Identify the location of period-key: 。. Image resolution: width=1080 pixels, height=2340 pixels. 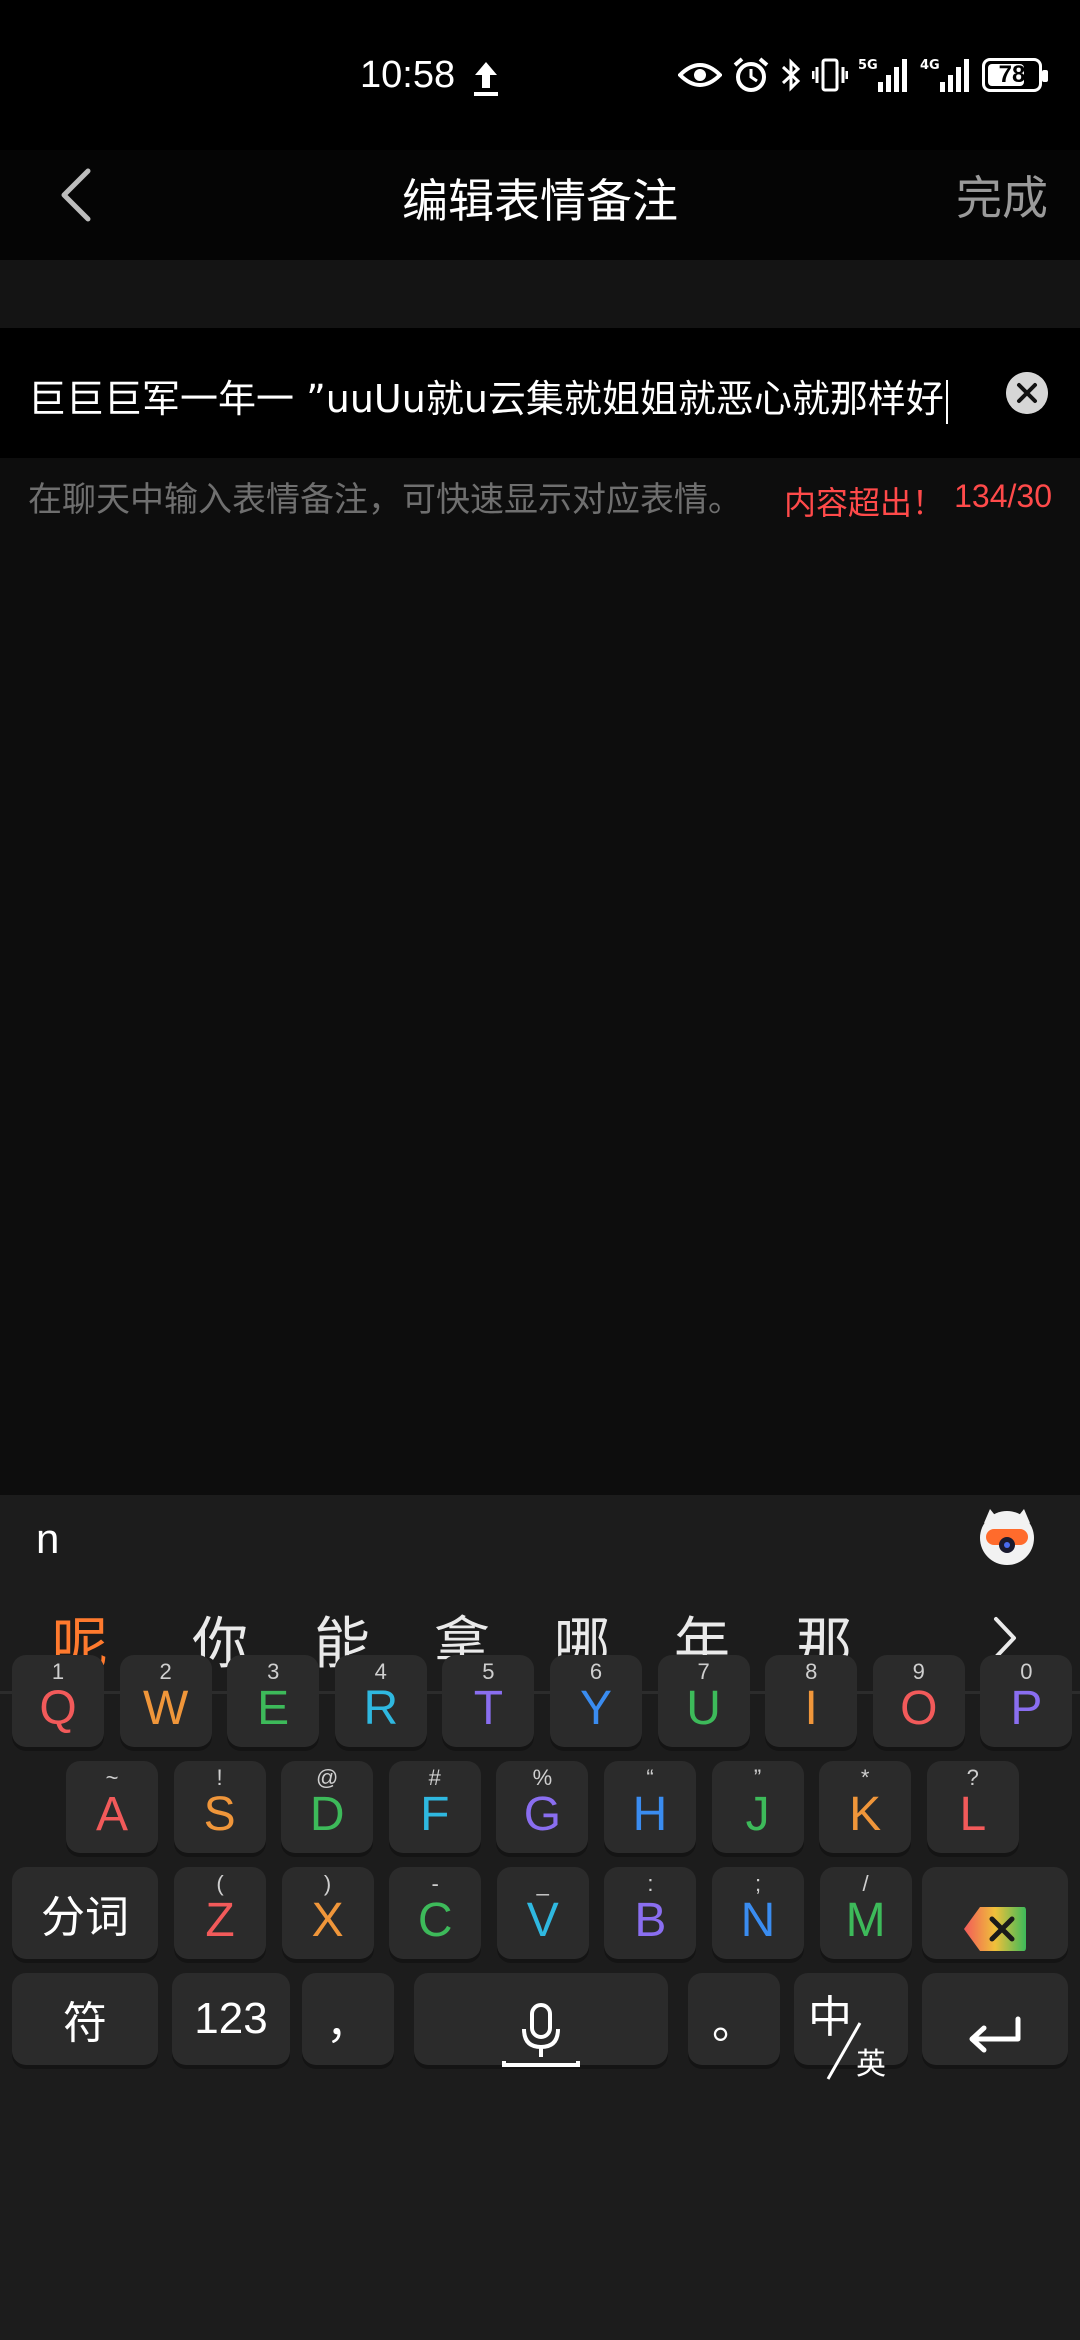
(734, 2019).